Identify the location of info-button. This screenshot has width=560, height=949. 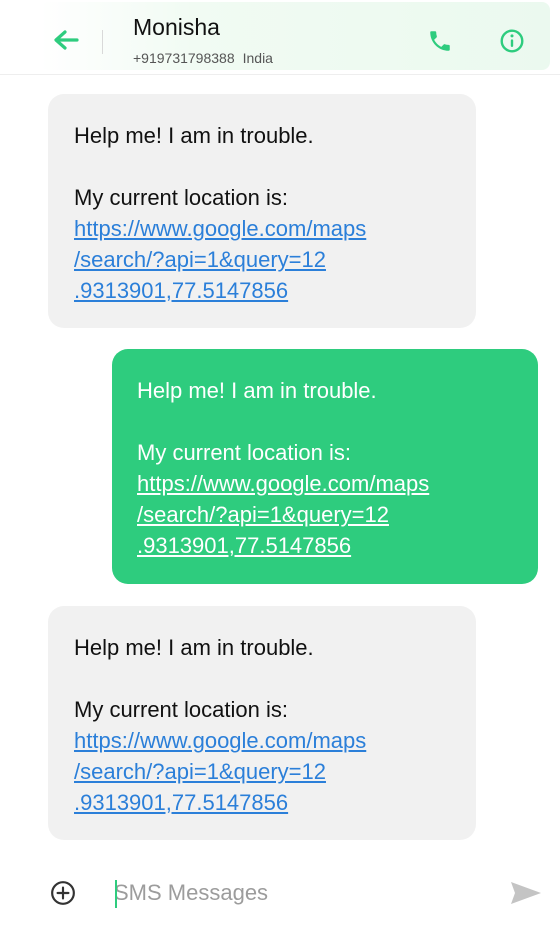
(512, 41).